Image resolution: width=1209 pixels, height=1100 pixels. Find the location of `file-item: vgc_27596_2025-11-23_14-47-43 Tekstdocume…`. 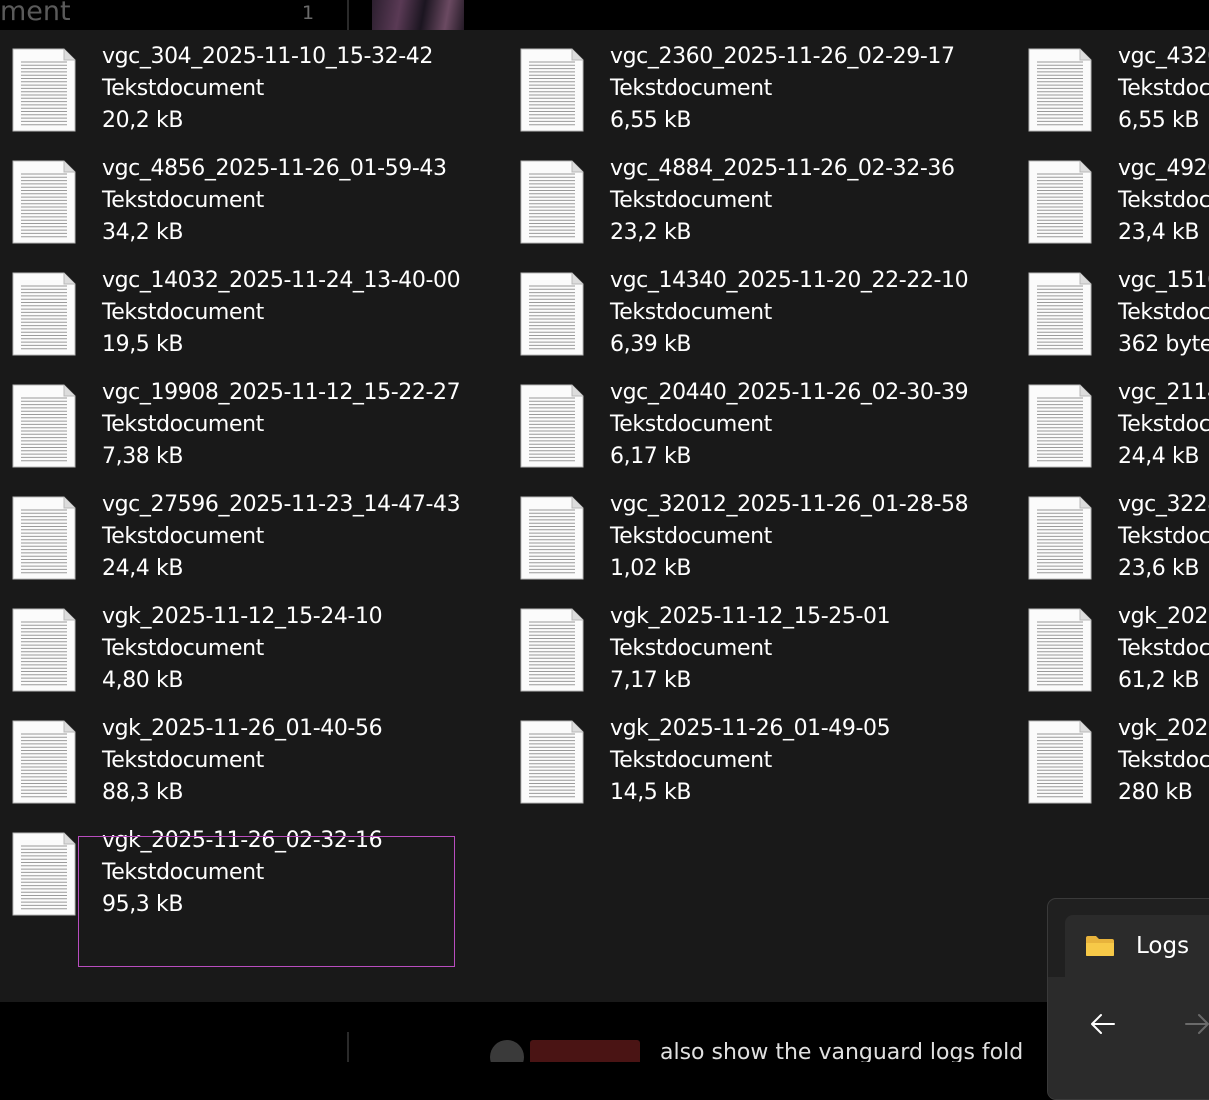

file-item: vgc_27596_2025-11-23_14-47-43 Tekstdocume… is located at coordinates (230, 534).